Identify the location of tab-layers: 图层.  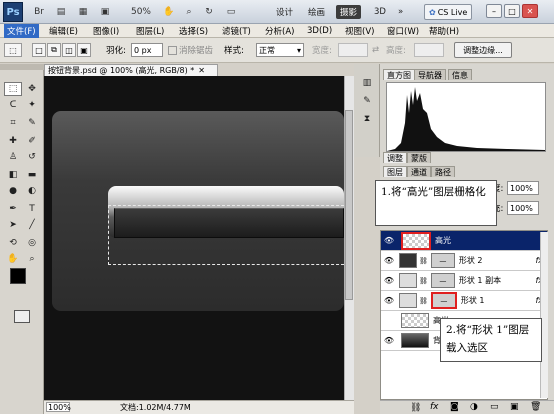
(395, 171).